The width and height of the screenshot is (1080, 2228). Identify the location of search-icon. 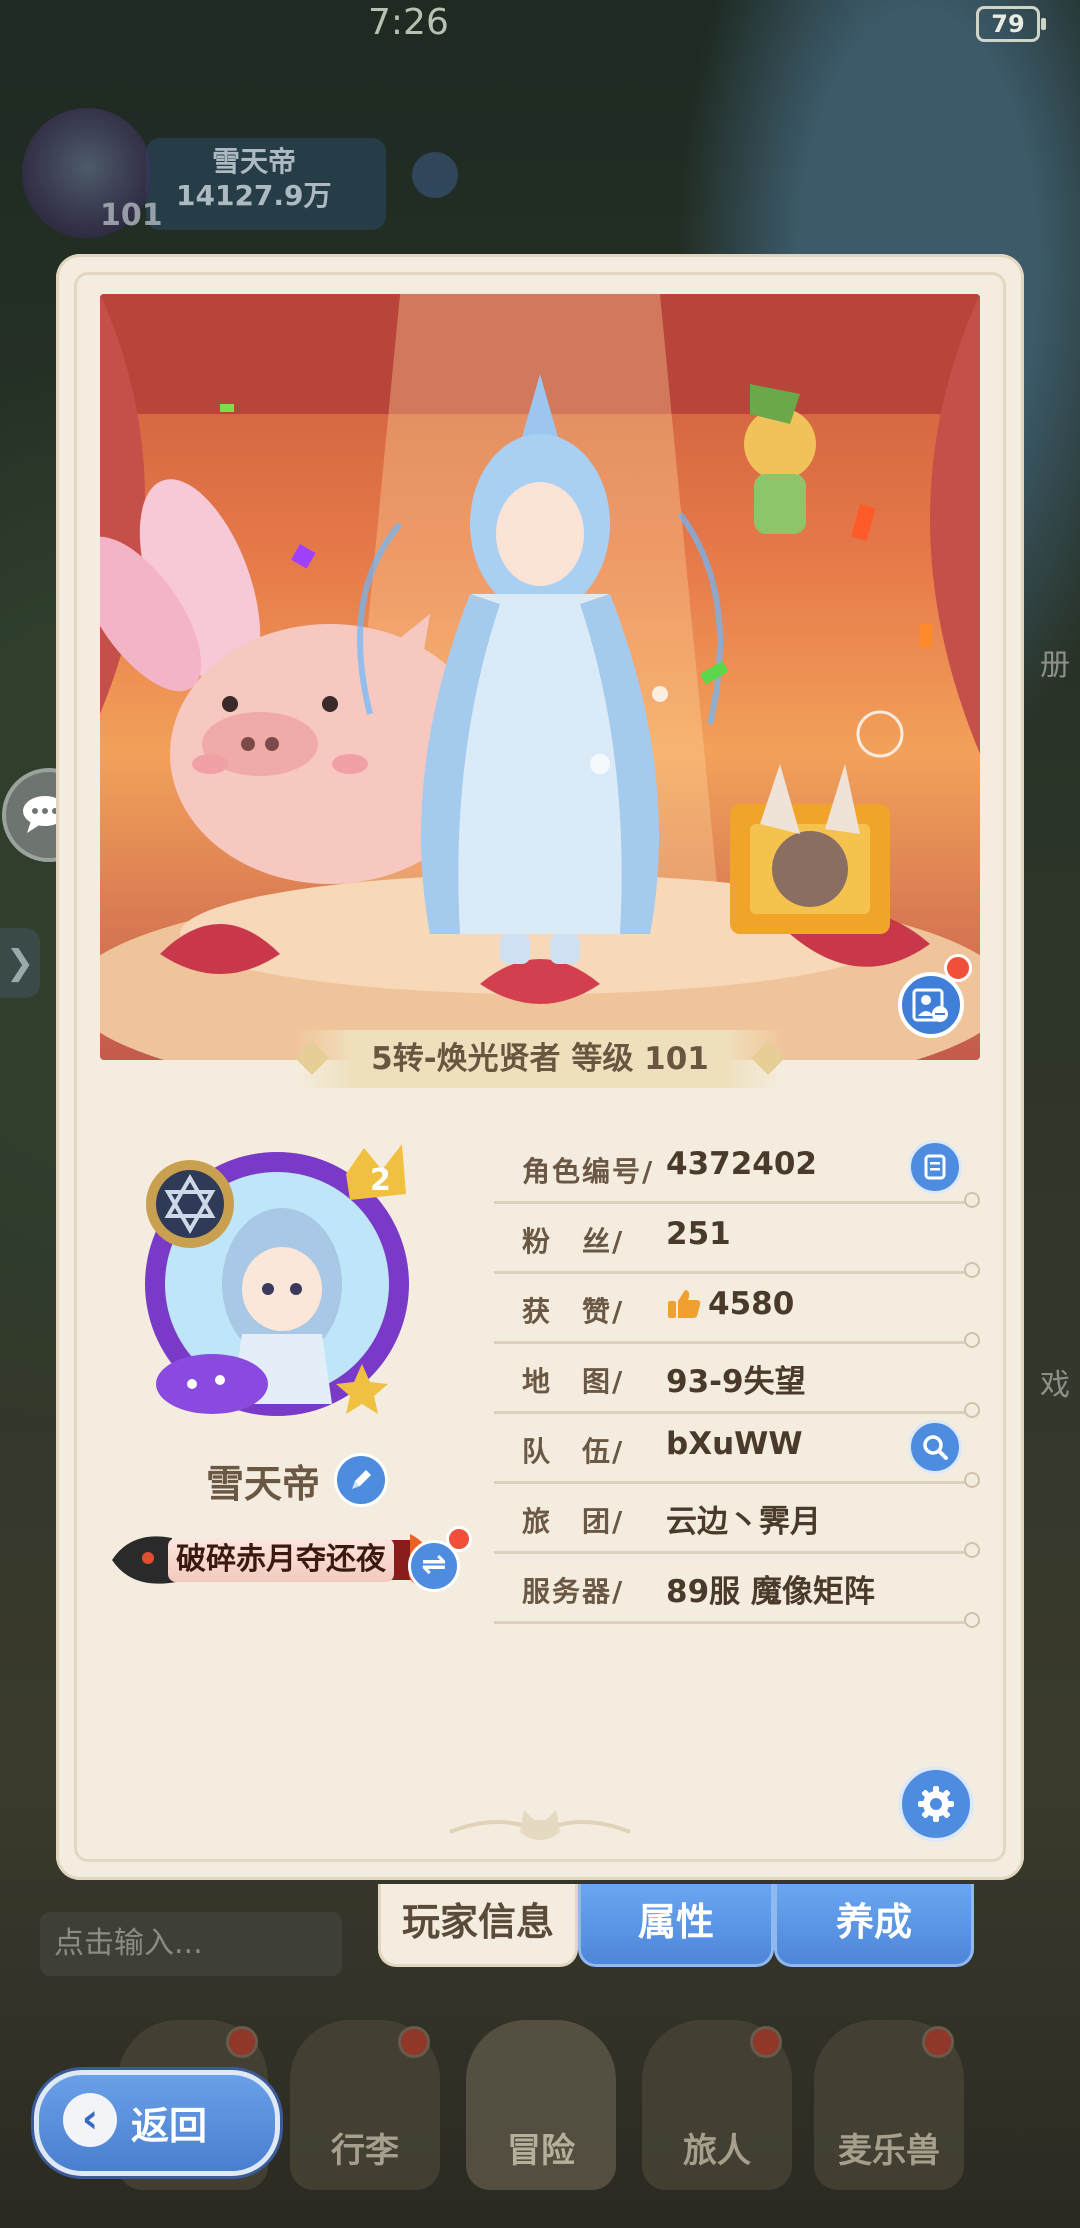
(935, 1447).